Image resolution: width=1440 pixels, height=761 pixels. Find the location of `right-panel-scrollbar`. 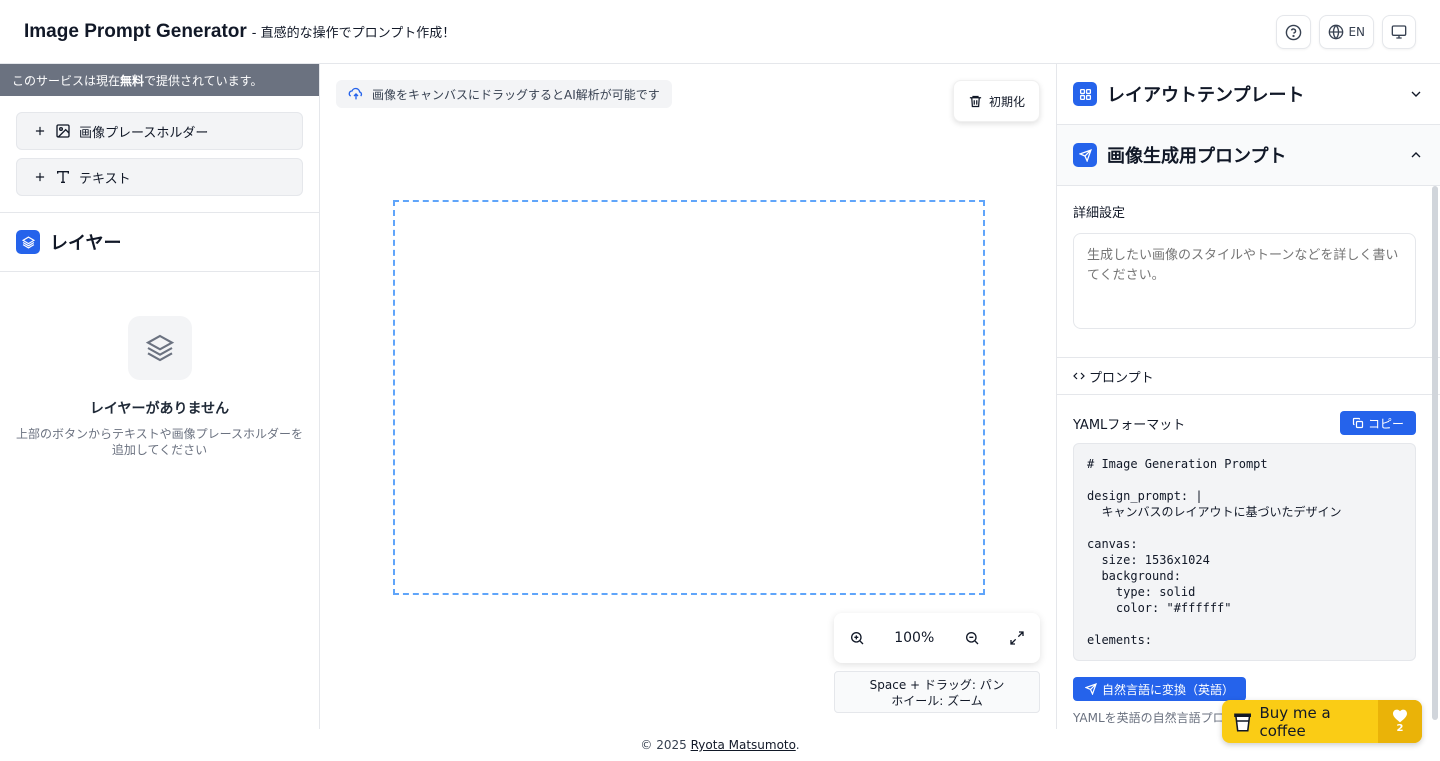

right-panel-scrollbar is located at coordinates (1435, 453).